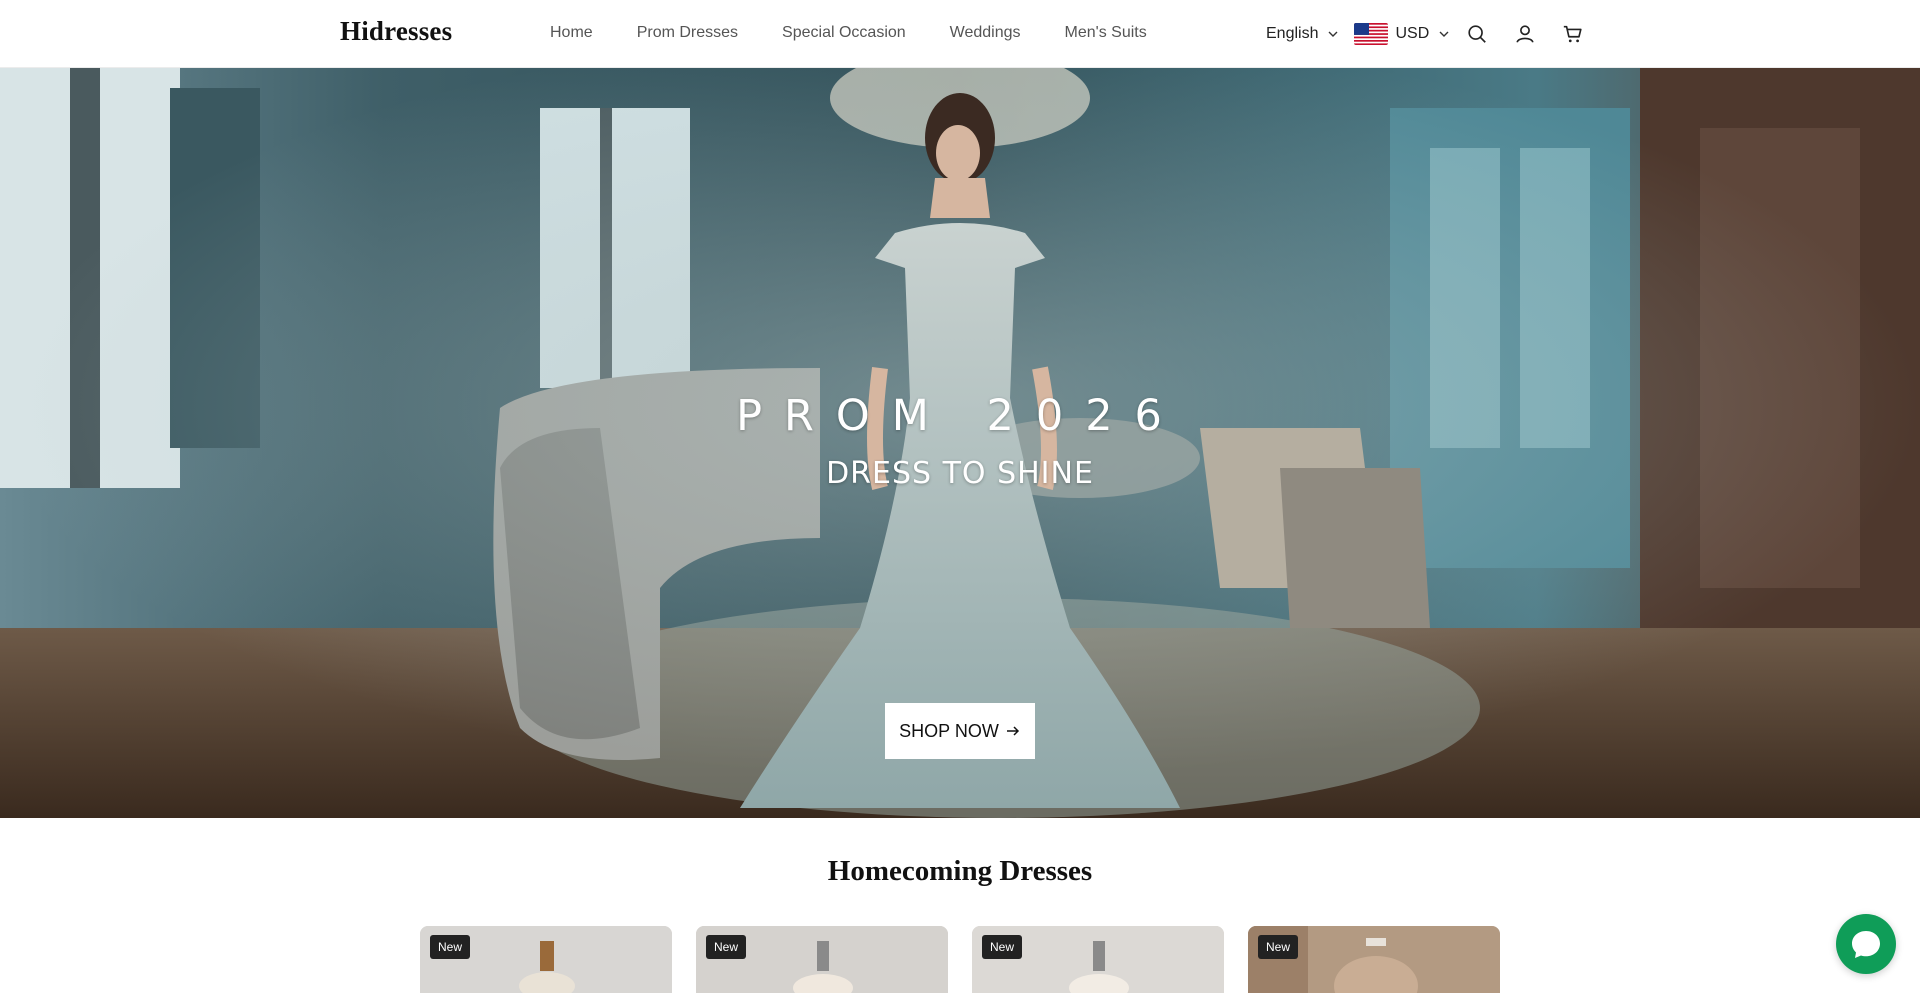  Describe the element at coordinates (949, 730) in the screenshot. I see `shop-now-label: SHOP NOW` at that location.